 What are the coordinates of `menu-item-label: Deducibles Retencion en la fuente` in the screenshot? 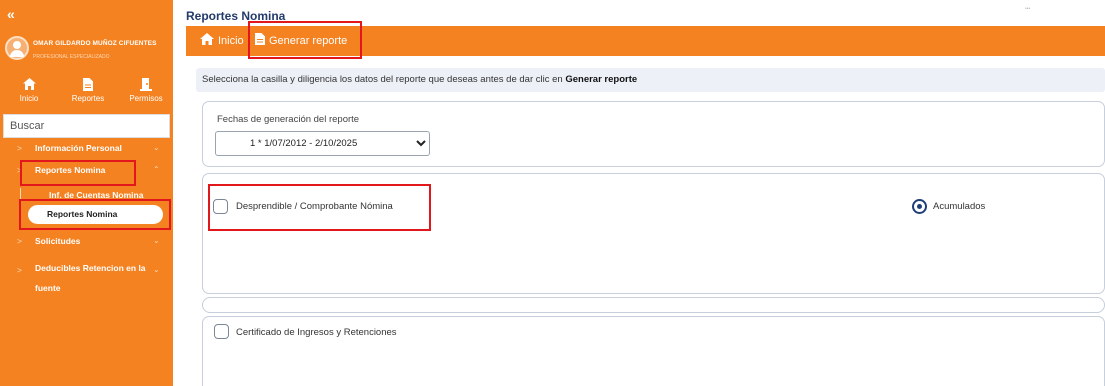 It's located at (90, 278).